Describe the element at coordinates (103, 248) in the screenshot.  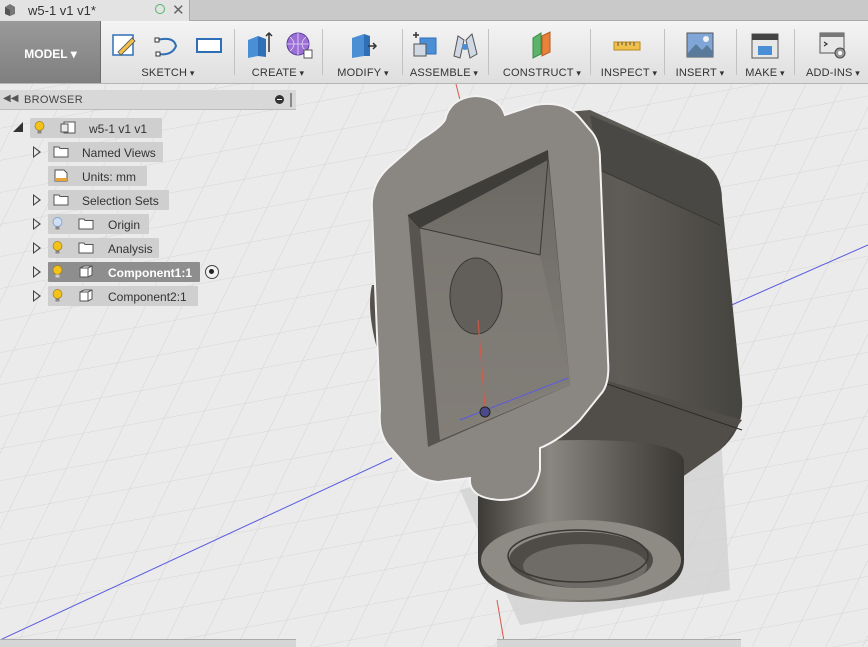
I see `analysis-chip: Analysis` at that location.